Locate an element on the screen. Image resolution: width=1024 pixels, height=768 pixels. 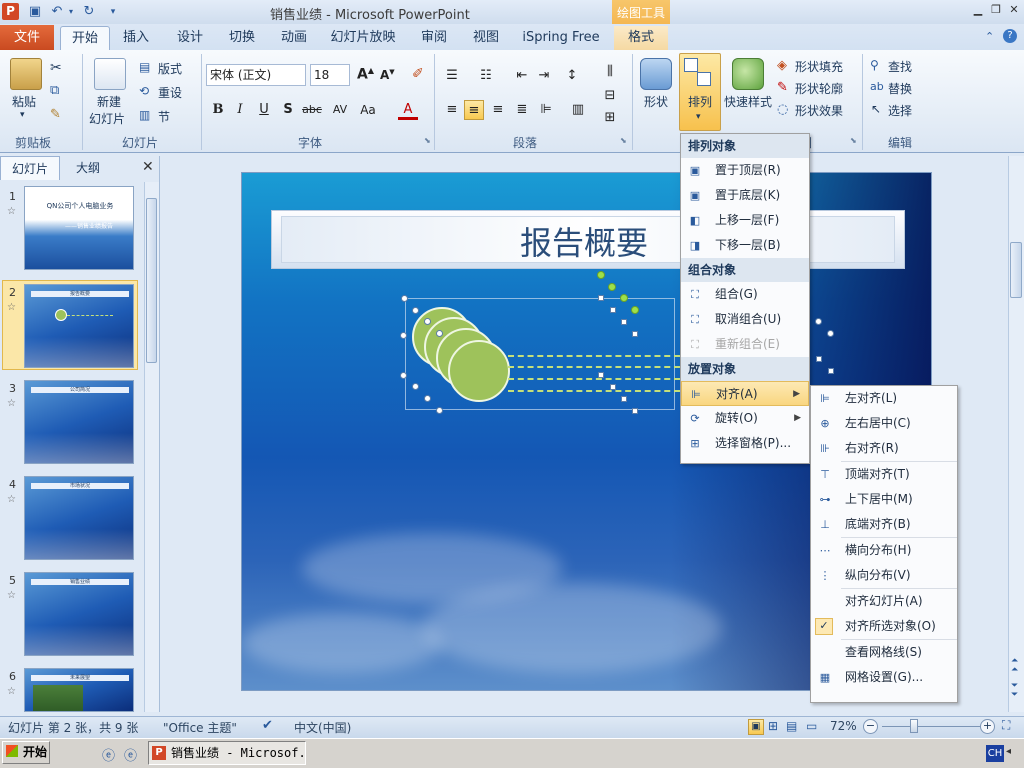
slide-title: 报告概要 is located at coordinates (584, 241).